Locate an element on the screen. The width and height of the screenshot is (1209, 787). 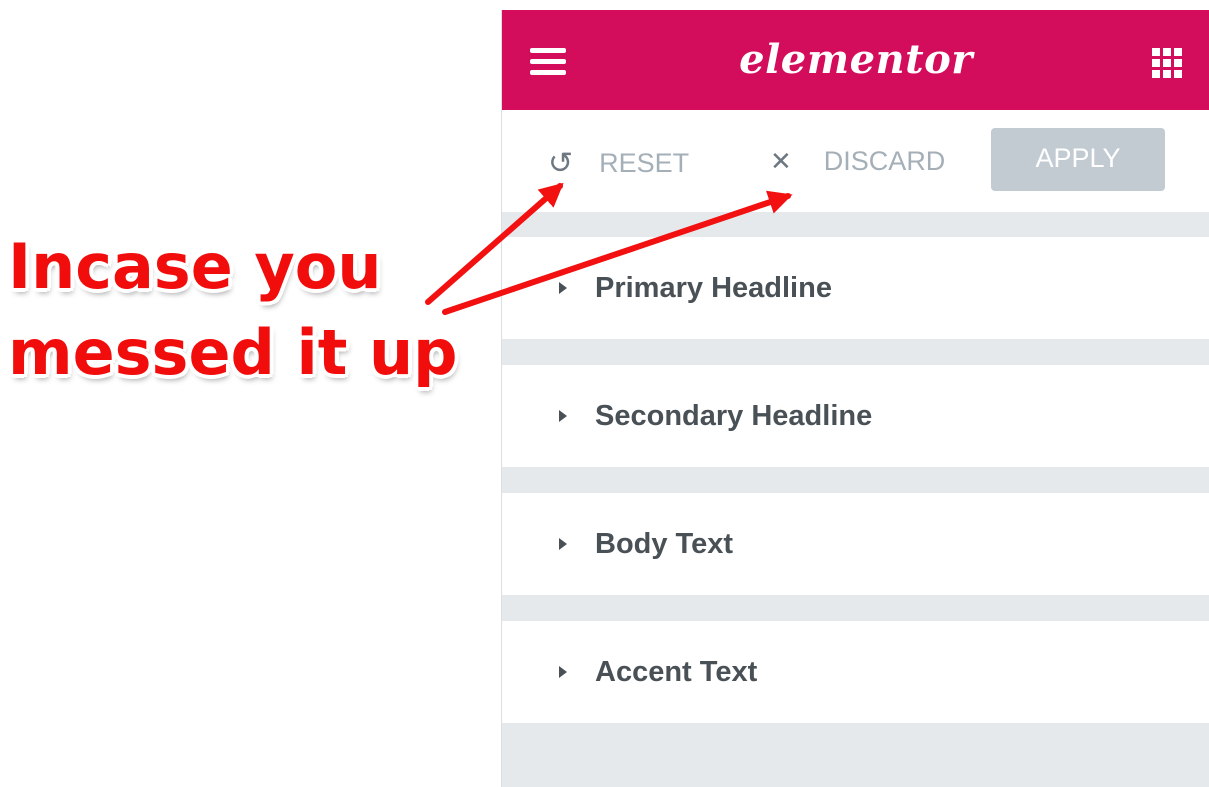
panel-header: elementor is located at coordinates (855, 60).